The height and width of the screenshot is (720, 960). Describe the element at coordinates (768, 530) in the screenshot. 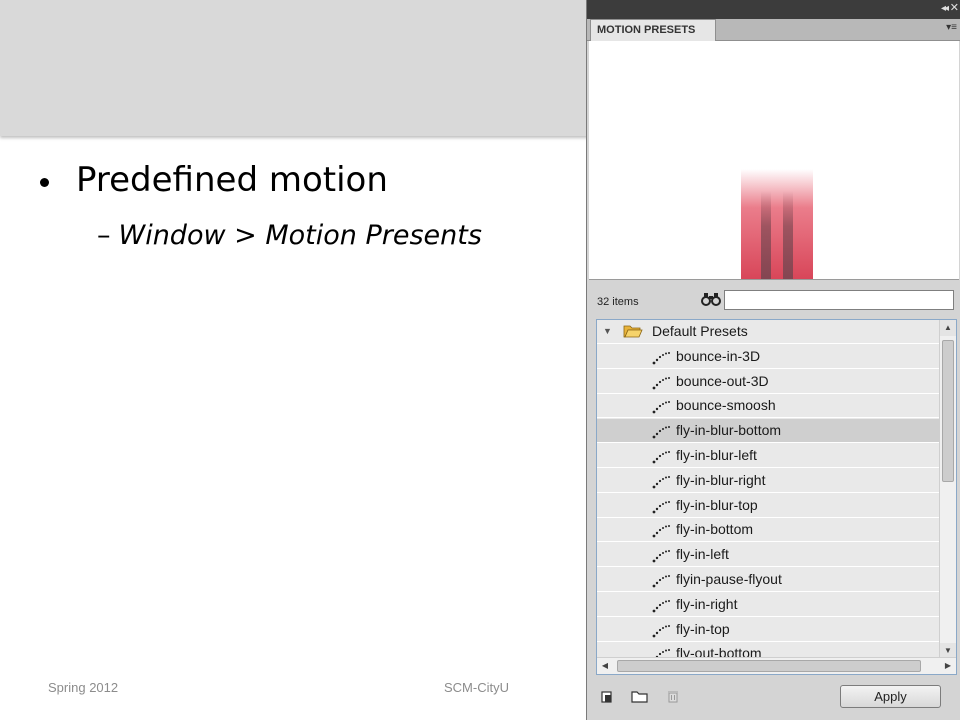

I see `preset-row: fly-in-bottom` at that location.